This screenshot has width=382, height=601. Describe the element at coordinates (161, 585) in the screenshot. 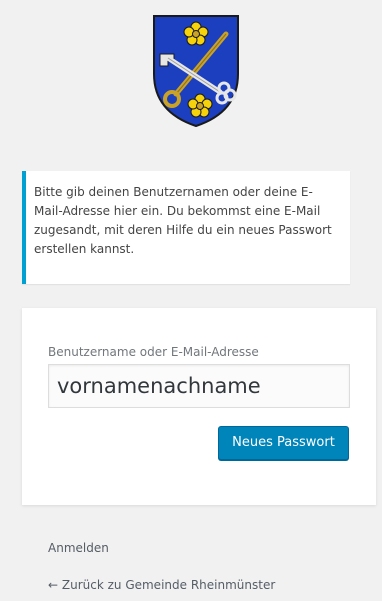

I see `back-to-site-link: ← Zurück zu Gemeinde Rheinmünster` at that location.